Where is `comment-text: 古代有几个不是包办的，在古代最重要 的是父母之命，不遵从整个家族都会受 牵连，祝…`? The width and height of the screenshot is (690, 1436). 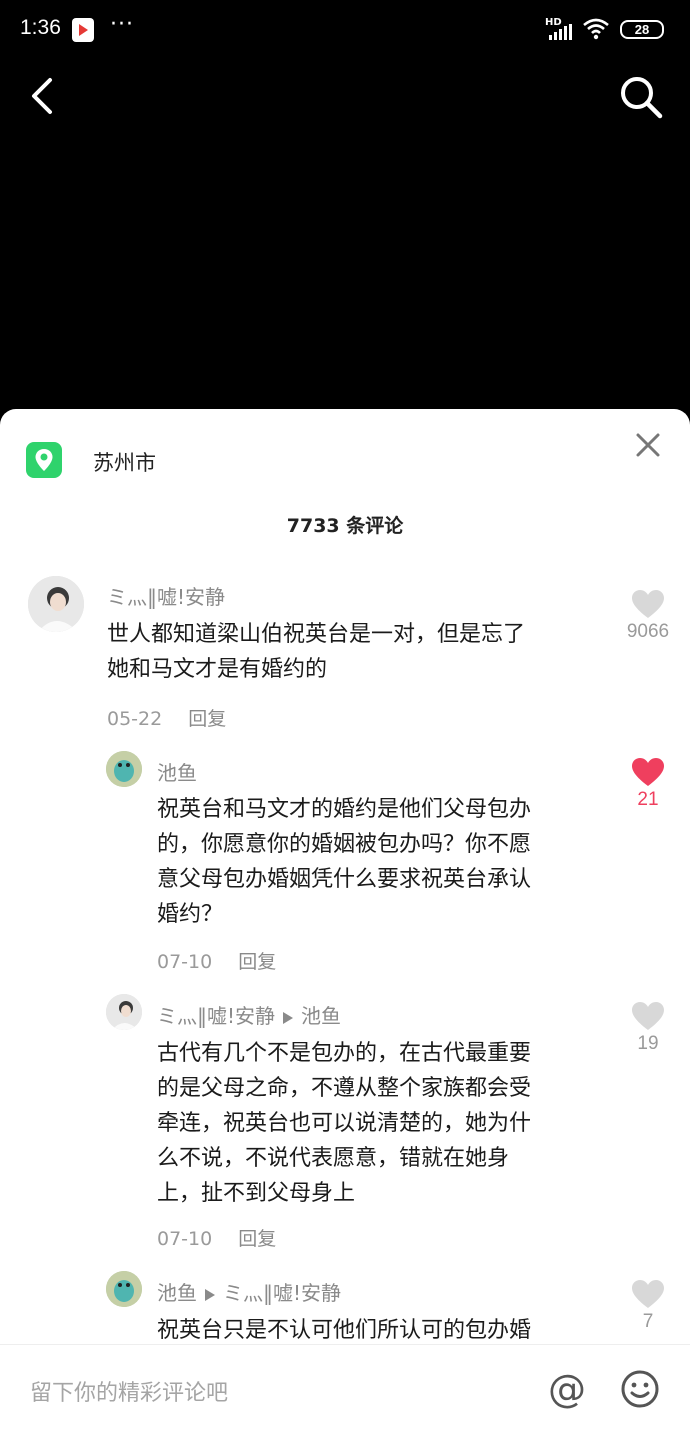 comment-text: 古代有几个不是包办的，在古代最重要 的是父母之命，不遵从整个家族都会受 牵连，祝… is located at coordinates (344, 1123).